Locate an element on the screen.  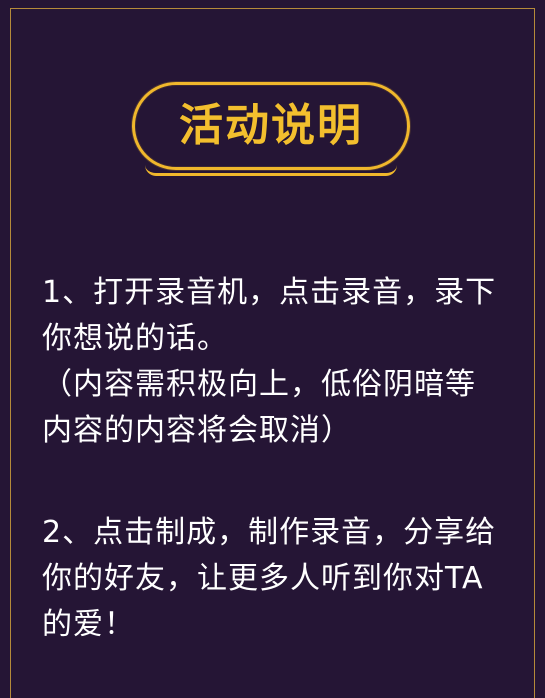
step-one-line-3: （内容需积极向上，低俗阴暗等 is located at coordinates (259, 384).